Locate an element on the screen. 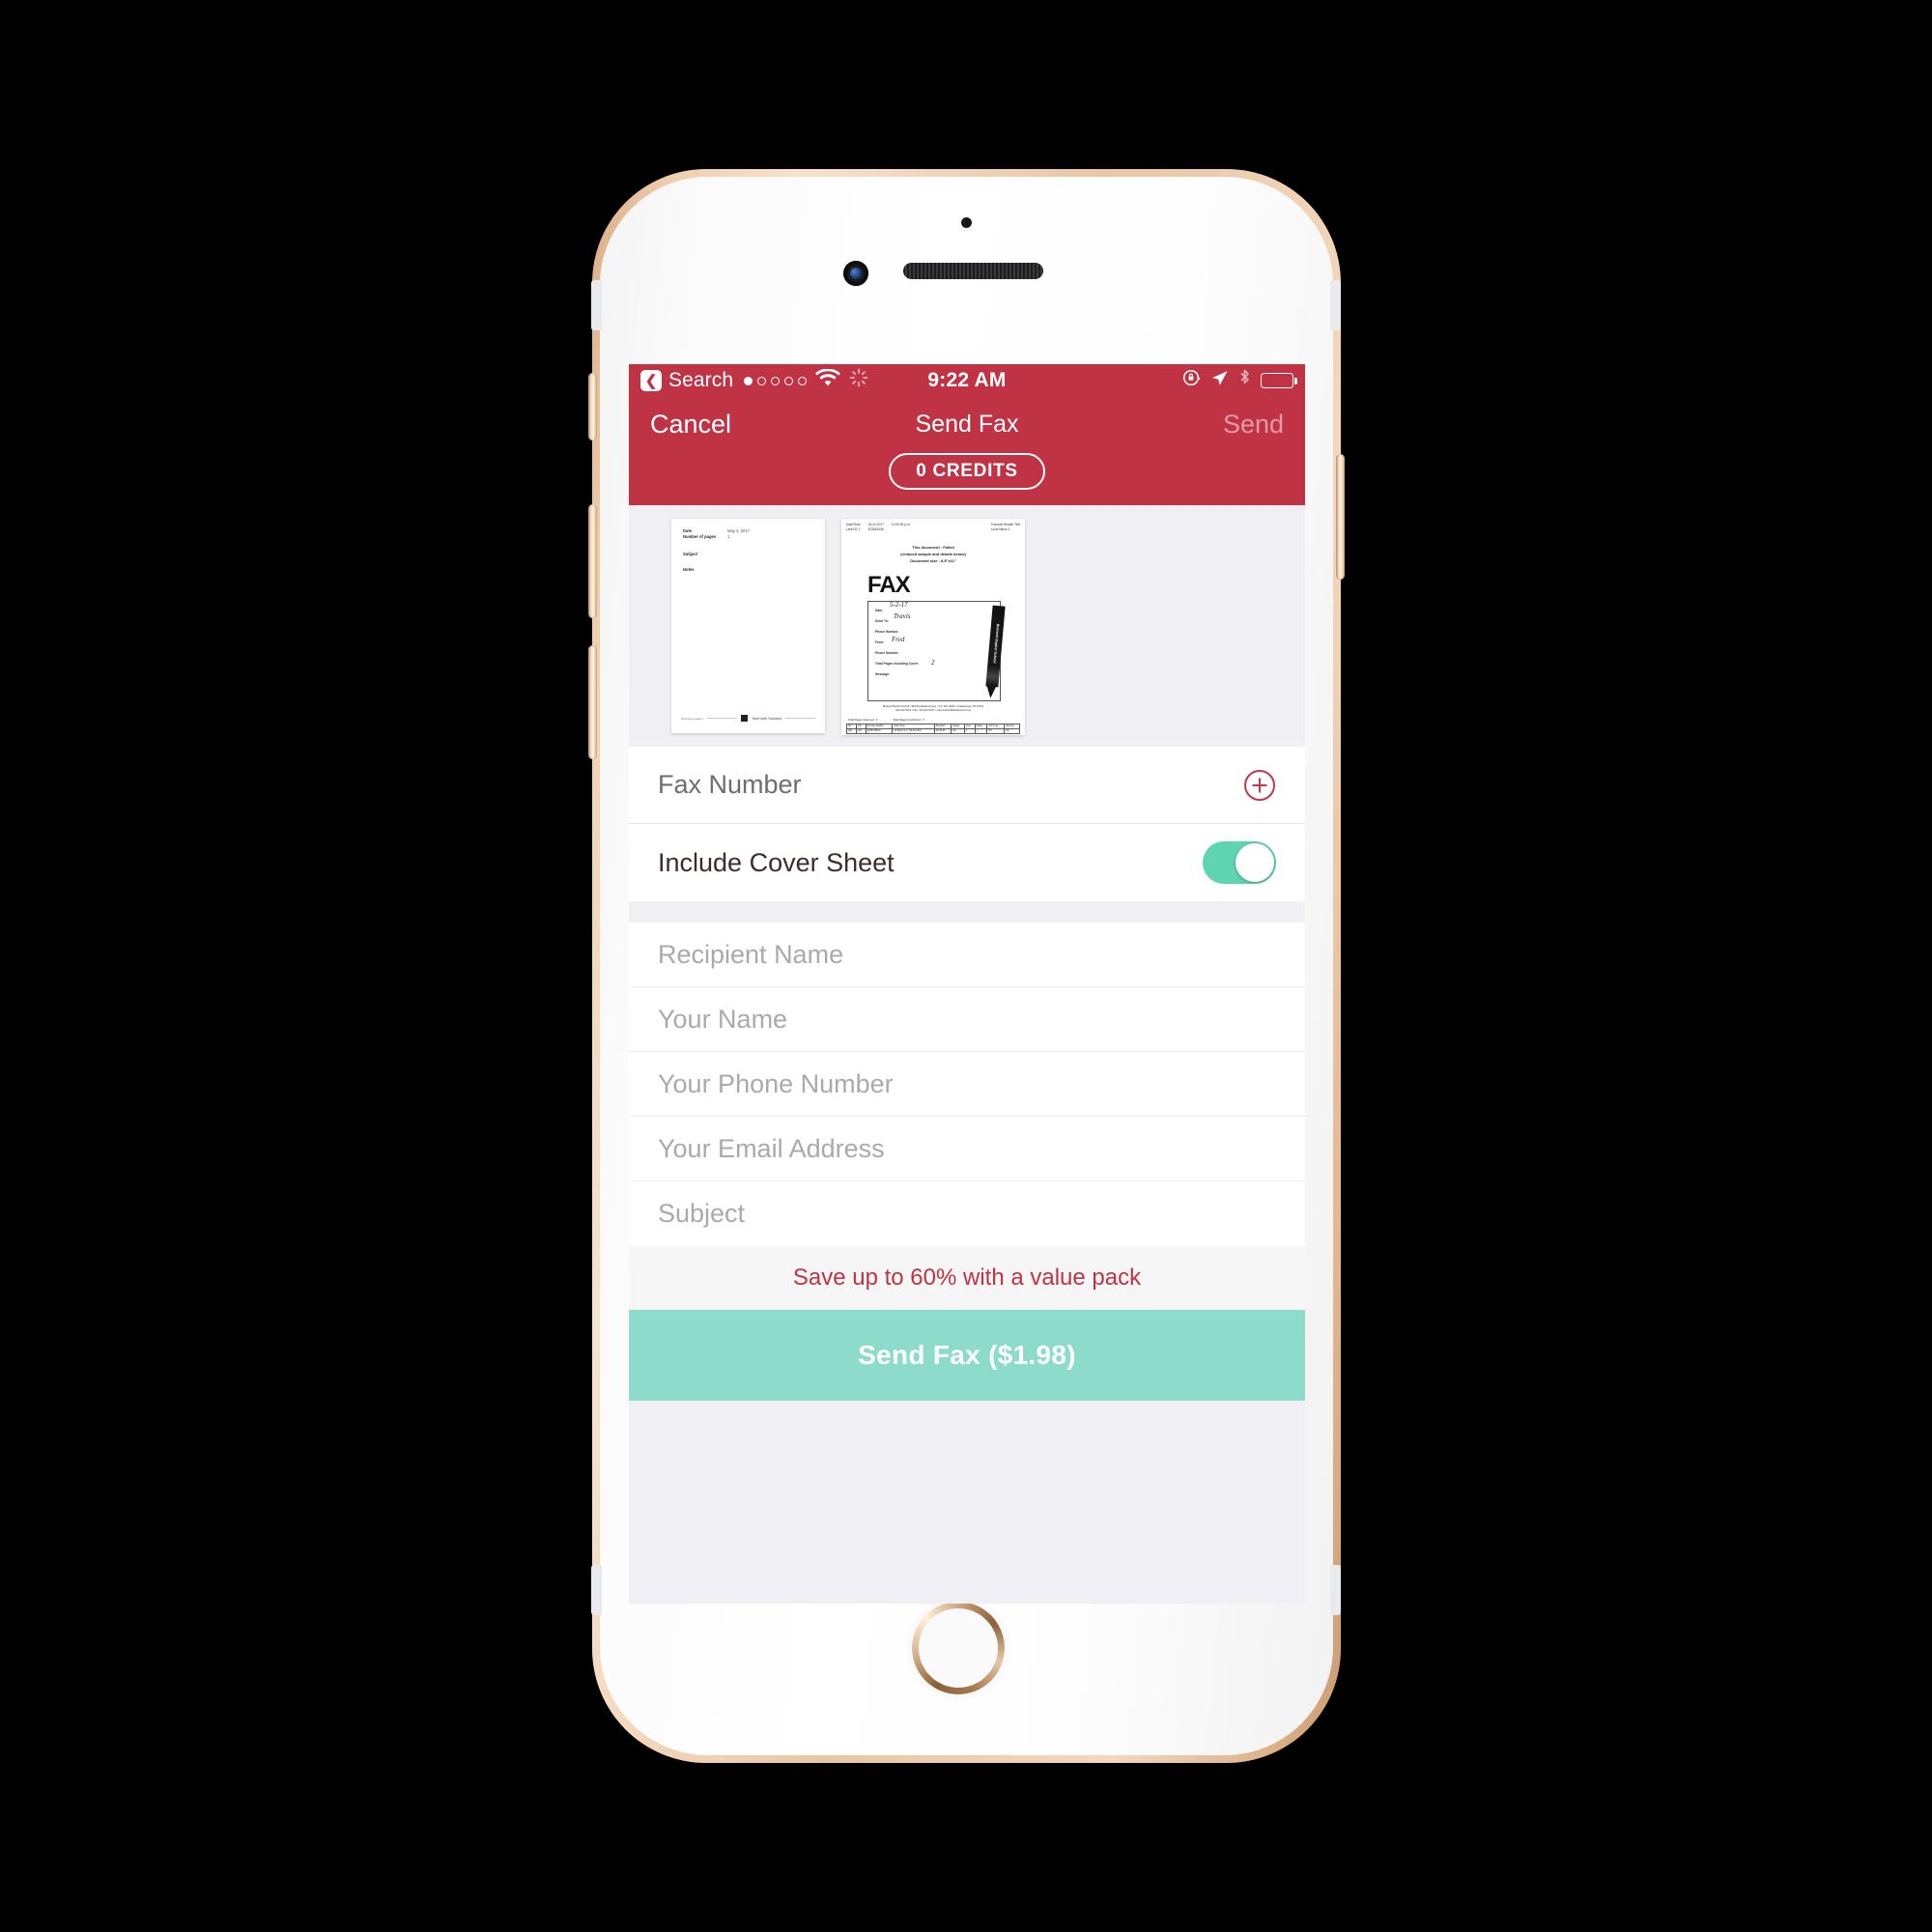 The width and height of the screenshot is (1932, 1932). recipient-settings-group: Fax Number Include Cover Sheet is located at coordinates (967, 824).